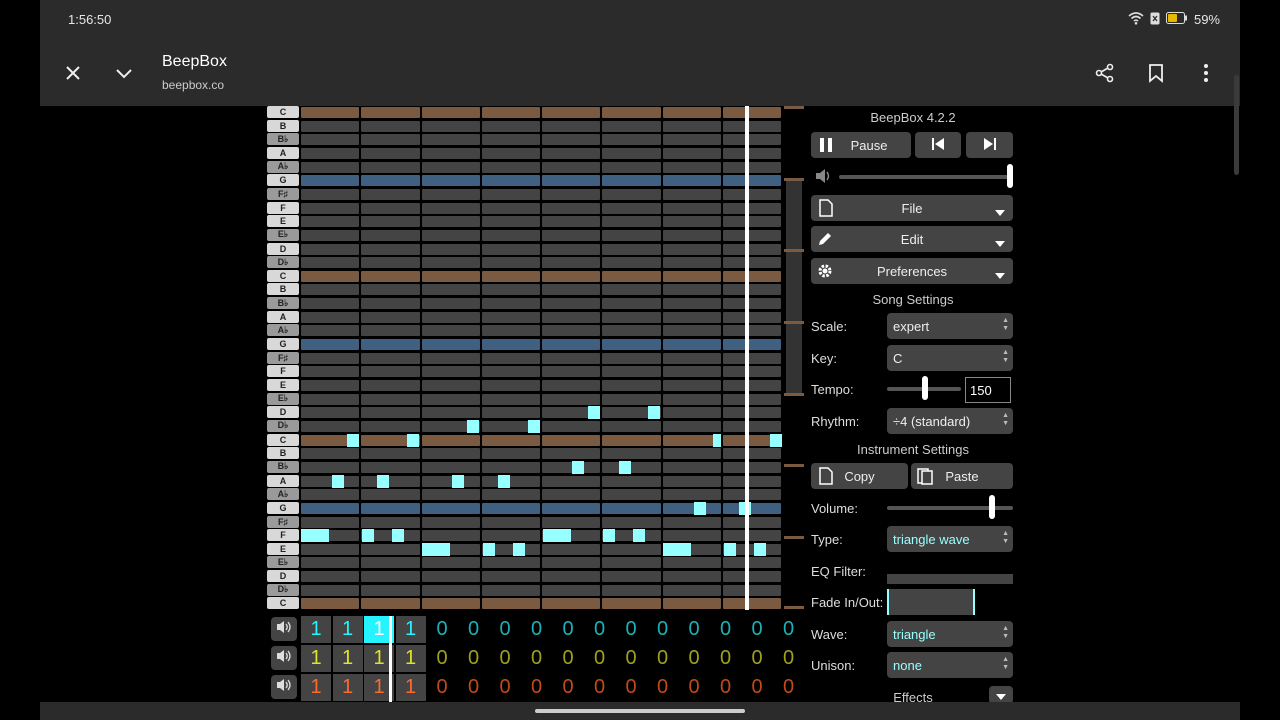  I want to click on playhead, so click(747, 358).